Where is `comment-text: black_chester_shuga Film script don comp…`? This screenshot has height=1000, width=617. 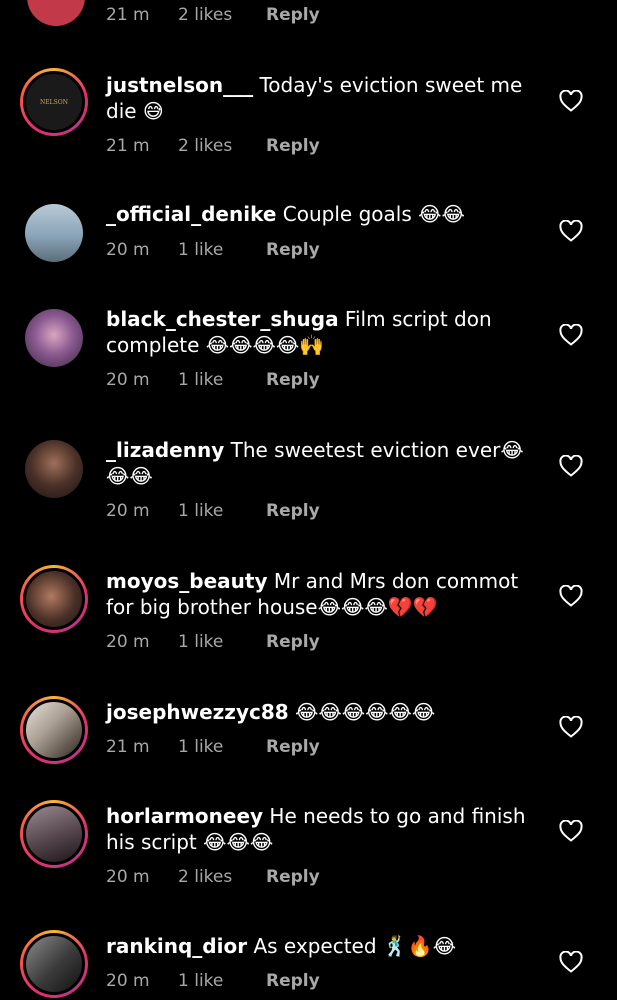
comment-text: black_chester_shuga Film script don comp… is located at coordinates (326, 332).